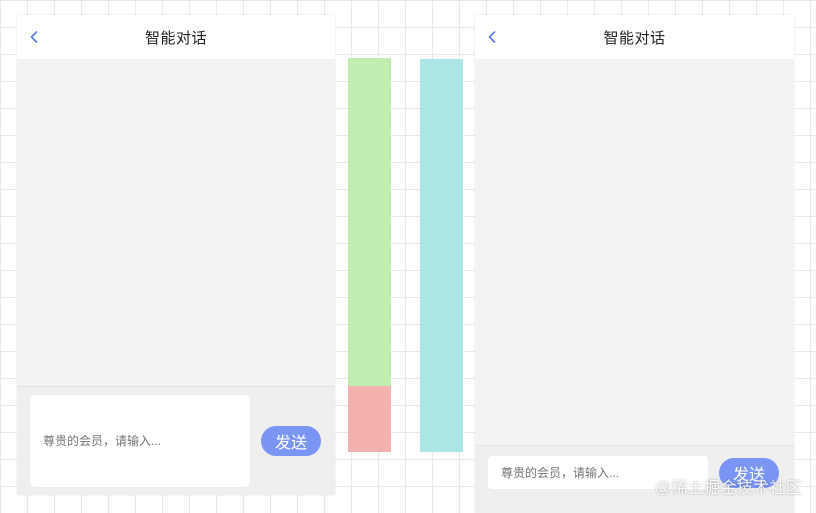  What do you see at coordinates (291, 441) in the screenshot?
I see `send-button: 发送` at bounding box center [291, 441].